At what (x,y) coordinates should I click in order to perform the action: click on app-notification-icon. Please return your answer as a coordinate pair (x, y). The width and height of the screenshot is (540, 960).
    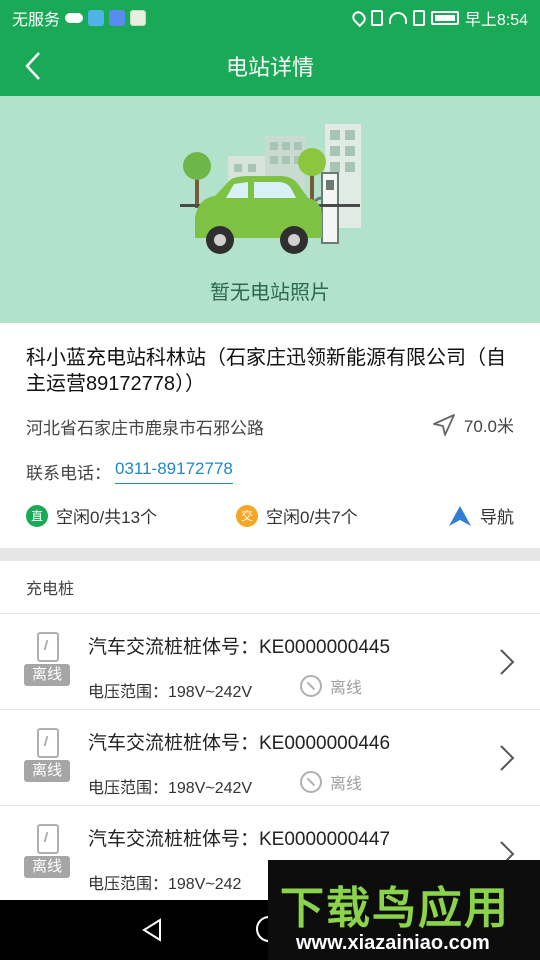
    Looking at the image, I should click on (96, 18).